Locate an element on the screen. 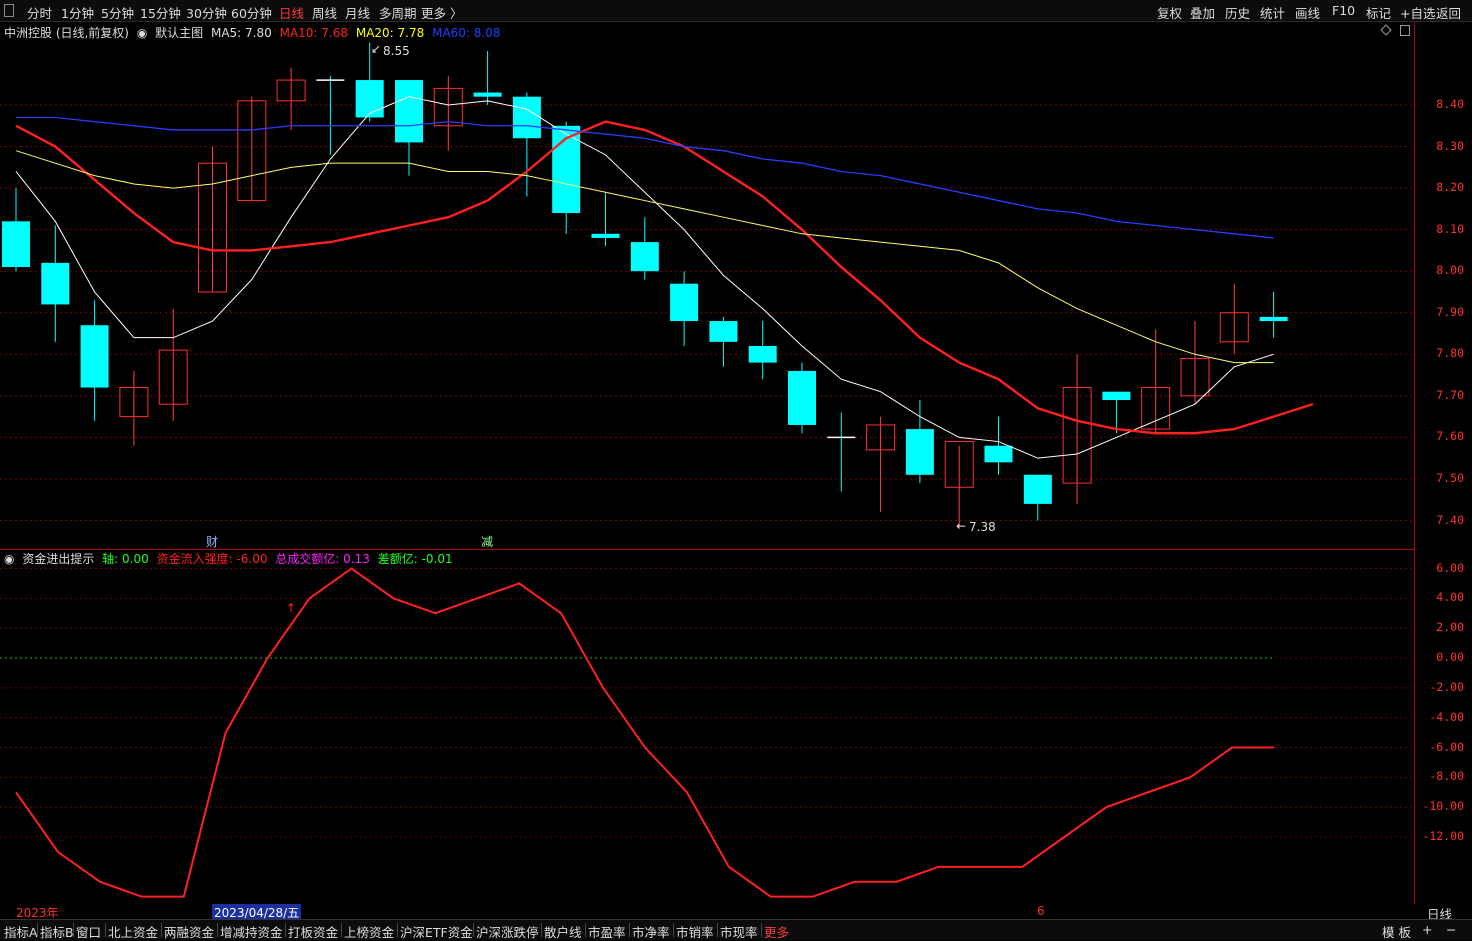 The width and height of the screenshot is (1472, 941). selected-date: 2023/04/28/五 is located at coordinates (257, 912).